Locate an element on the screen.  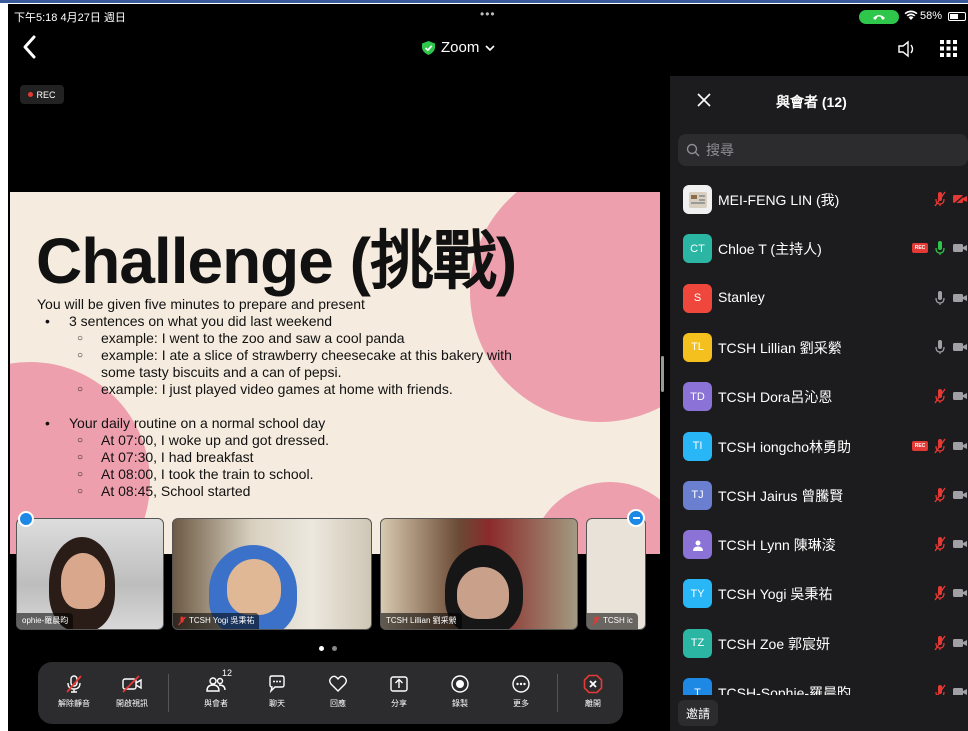
record-button: 錄製 is located at coordinates (460, 691).